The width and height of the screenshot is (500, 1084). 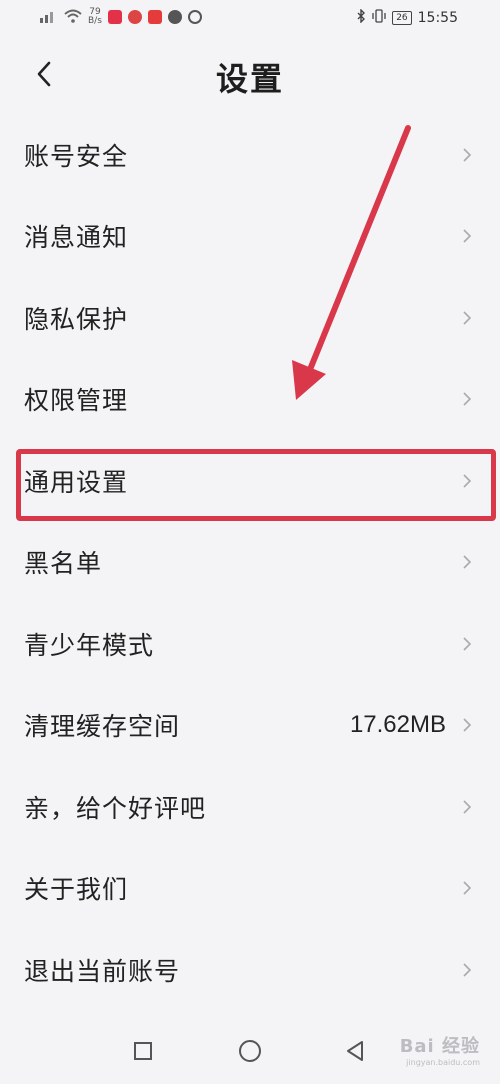 I want to click on recents-button, so click(x=143, y=1051).